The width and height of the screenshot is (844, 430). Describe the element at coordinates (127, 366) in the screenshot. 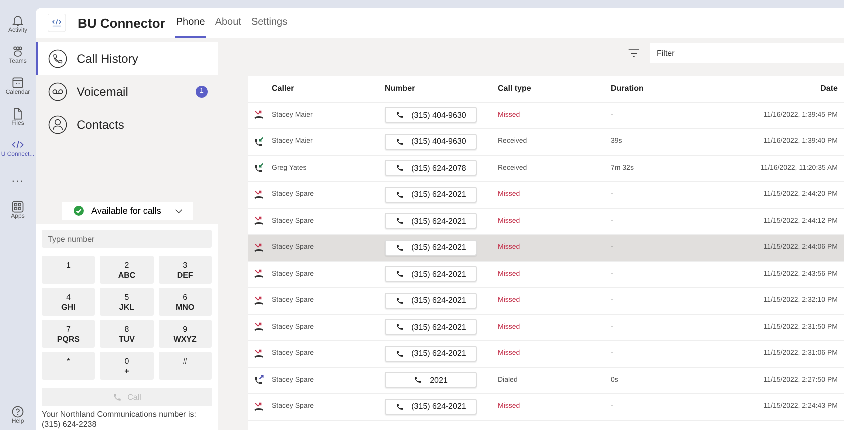

I see `keypad-key: 0 +` at that location.